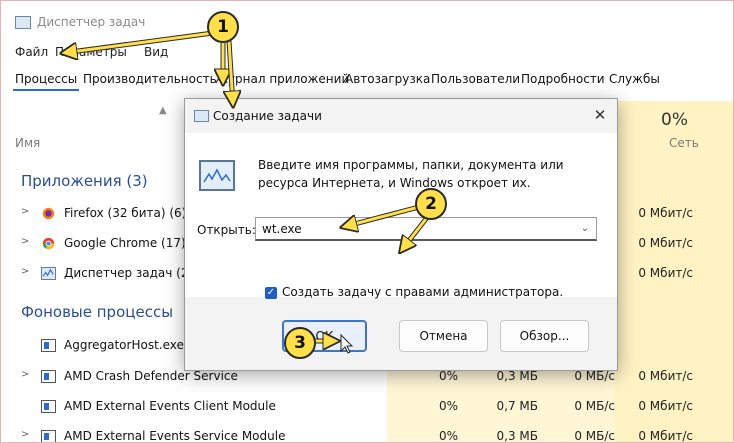  Describe the element at coordinates (231, 72) in the screenshot. I see `arrow-to-dialog-title` at that location.